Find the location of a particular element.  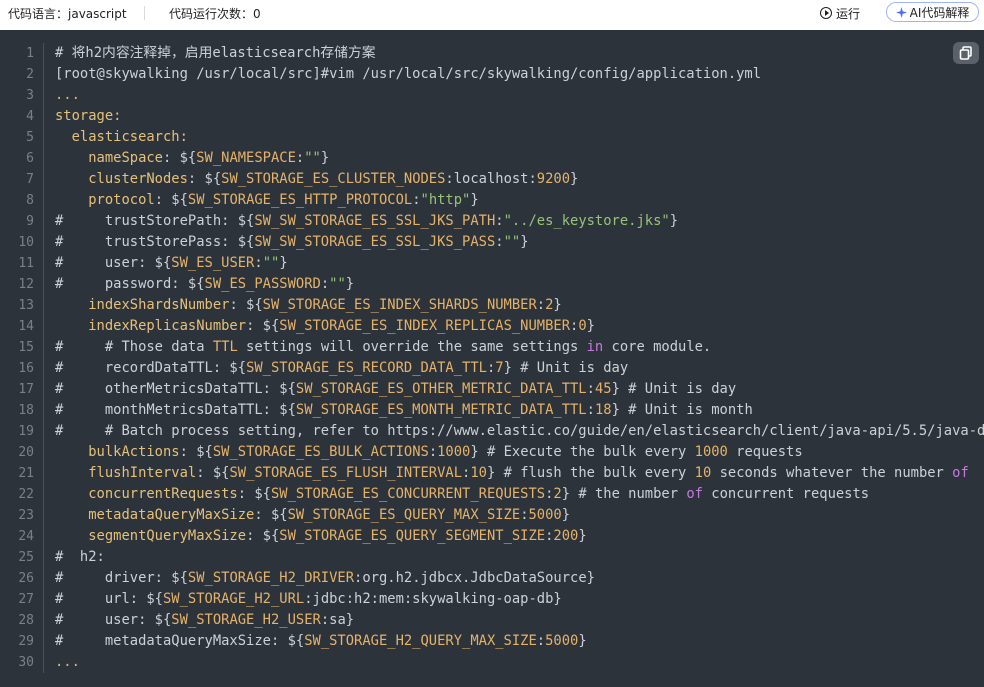

run-button: 运行 is located at coordinates (840, 13).